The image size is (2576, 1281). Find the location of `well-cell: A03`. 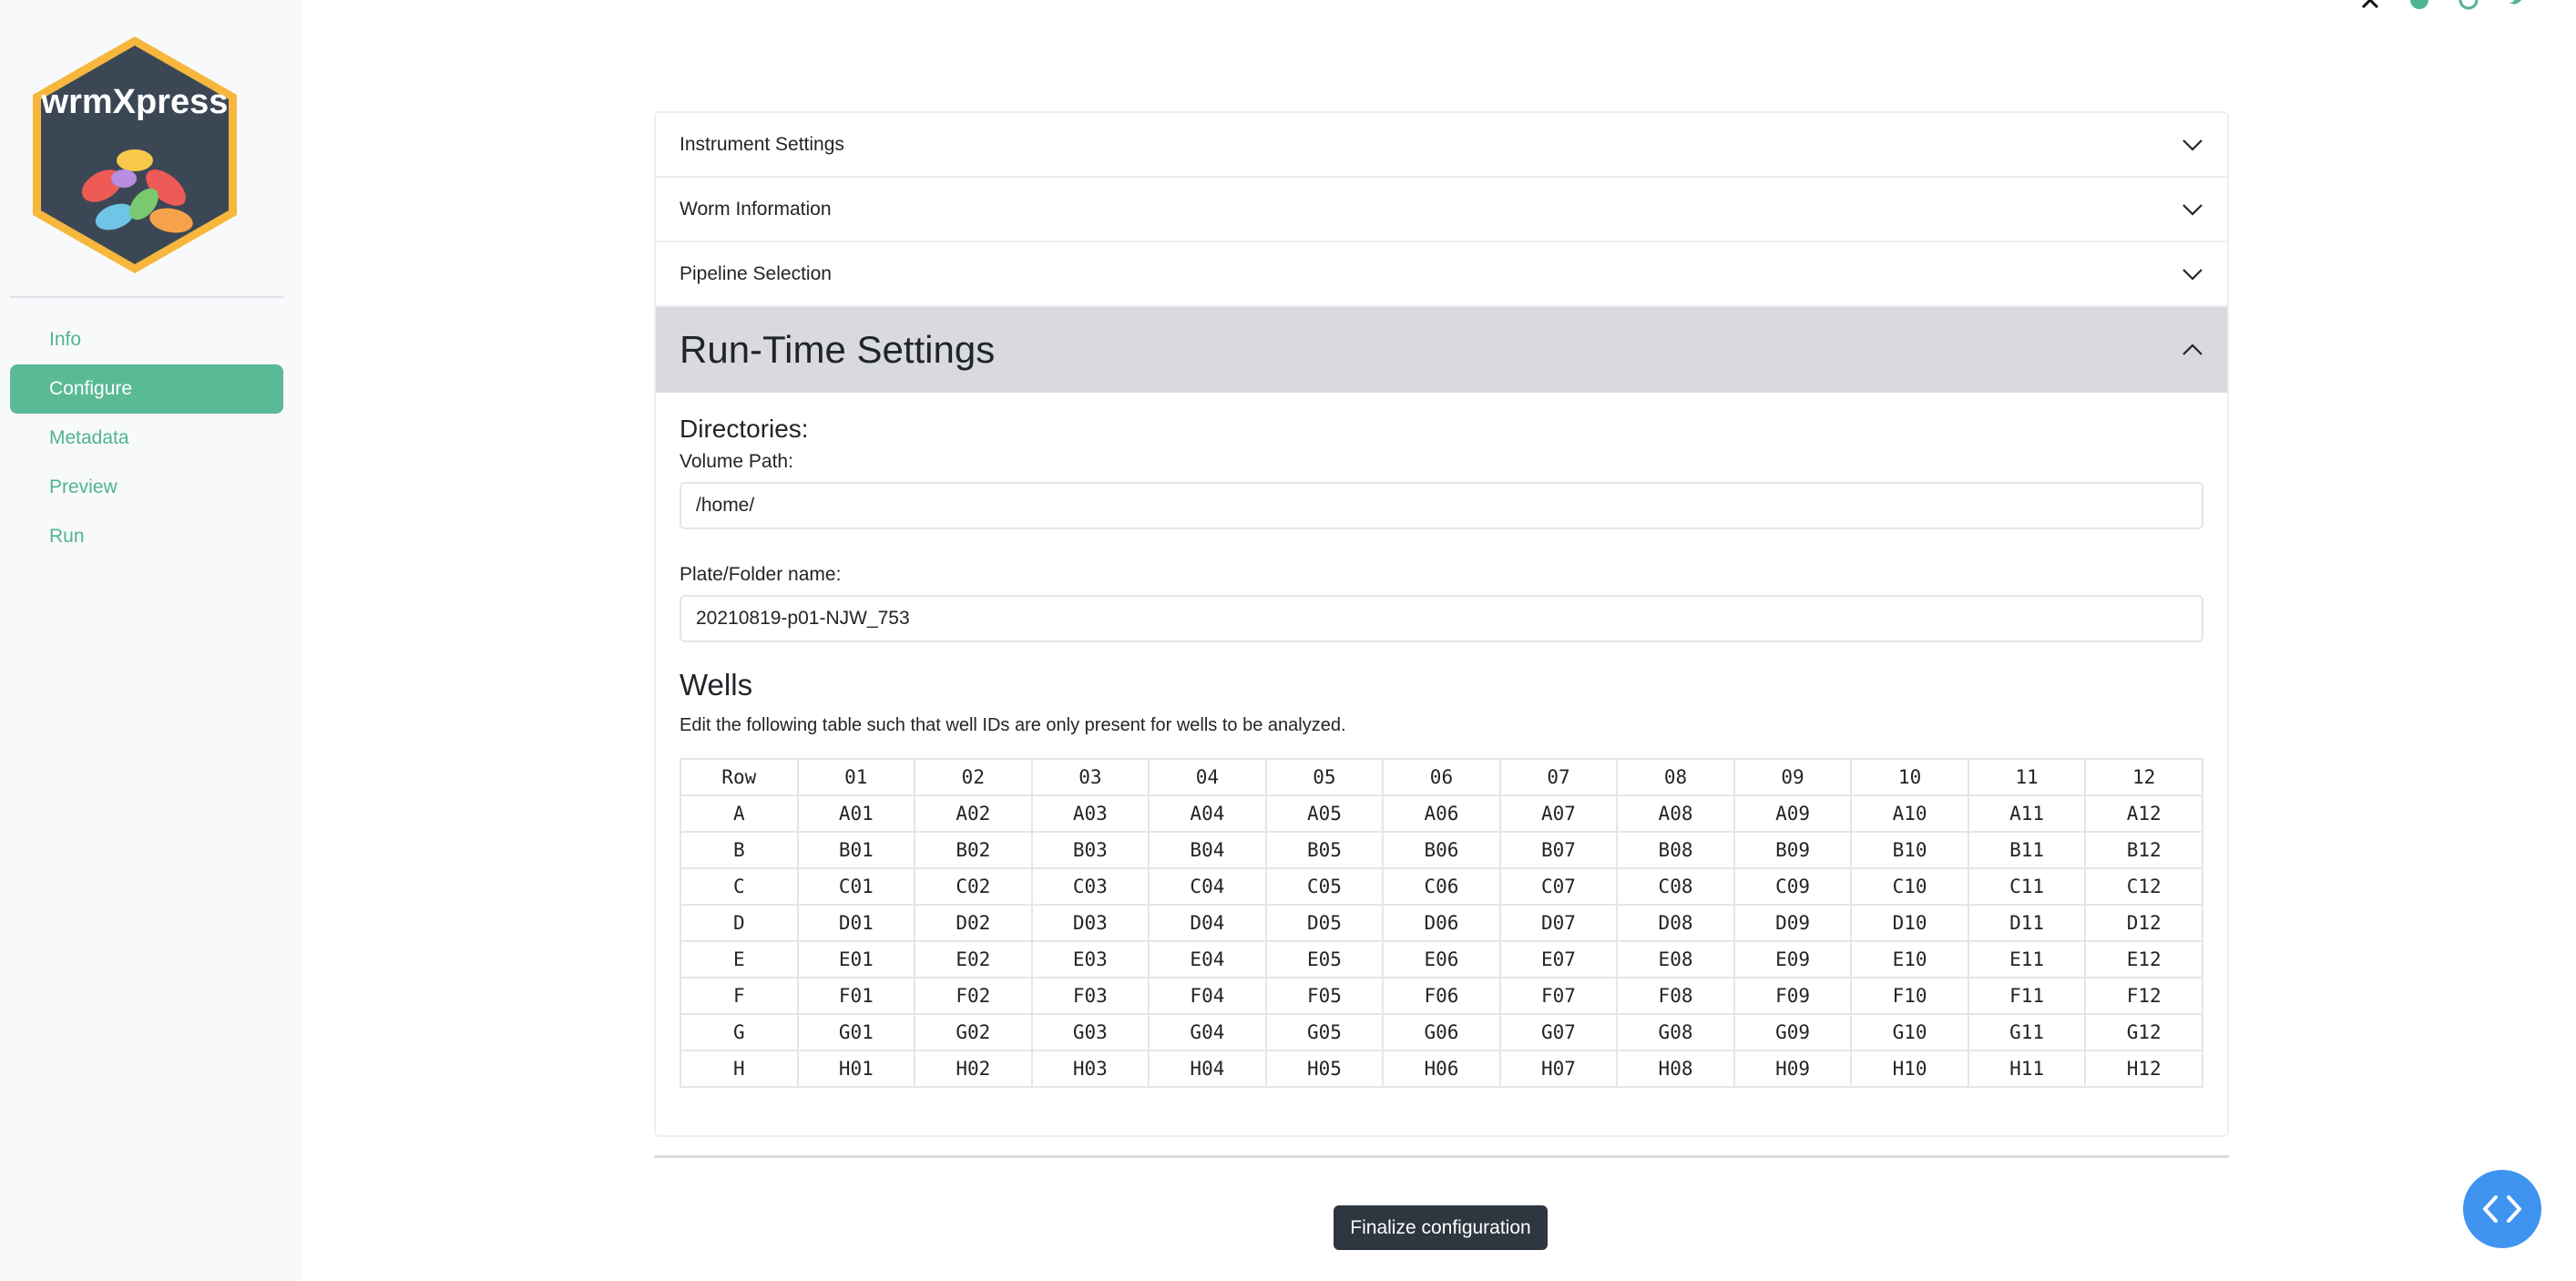

well-cell: A03 is located at coordinates (1090, 813).